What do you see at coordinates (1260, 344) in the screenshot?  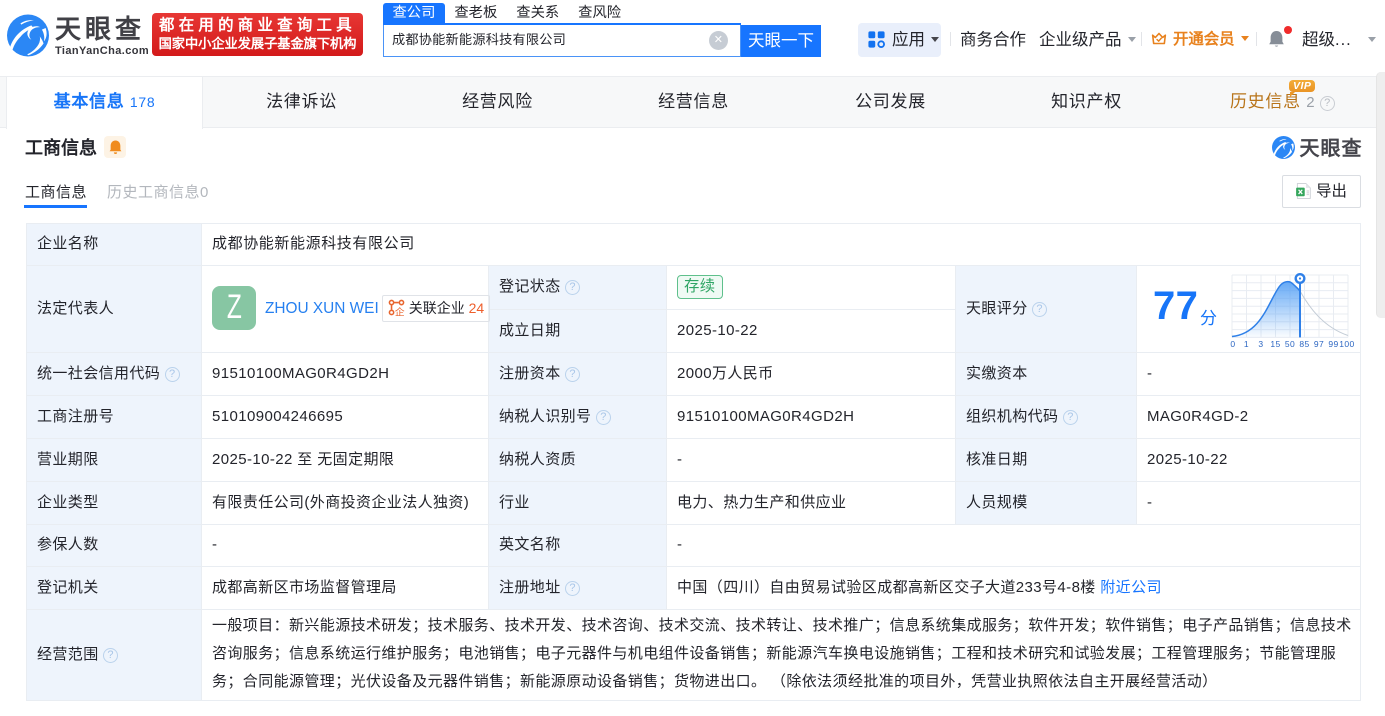 I see `svg-text: 3` at bounding box center [1260, 344].